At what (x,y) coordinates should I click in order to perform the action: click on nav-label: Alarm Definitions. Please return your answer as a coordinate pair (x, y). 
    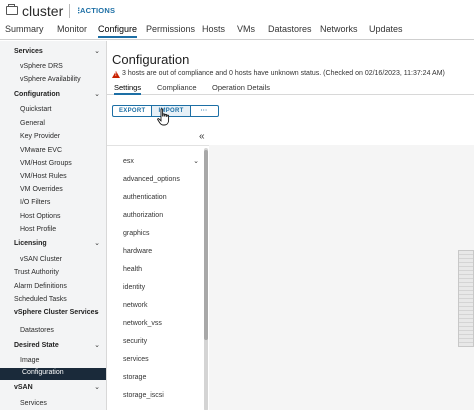
    Looking at the image, I should click on (40, 286).